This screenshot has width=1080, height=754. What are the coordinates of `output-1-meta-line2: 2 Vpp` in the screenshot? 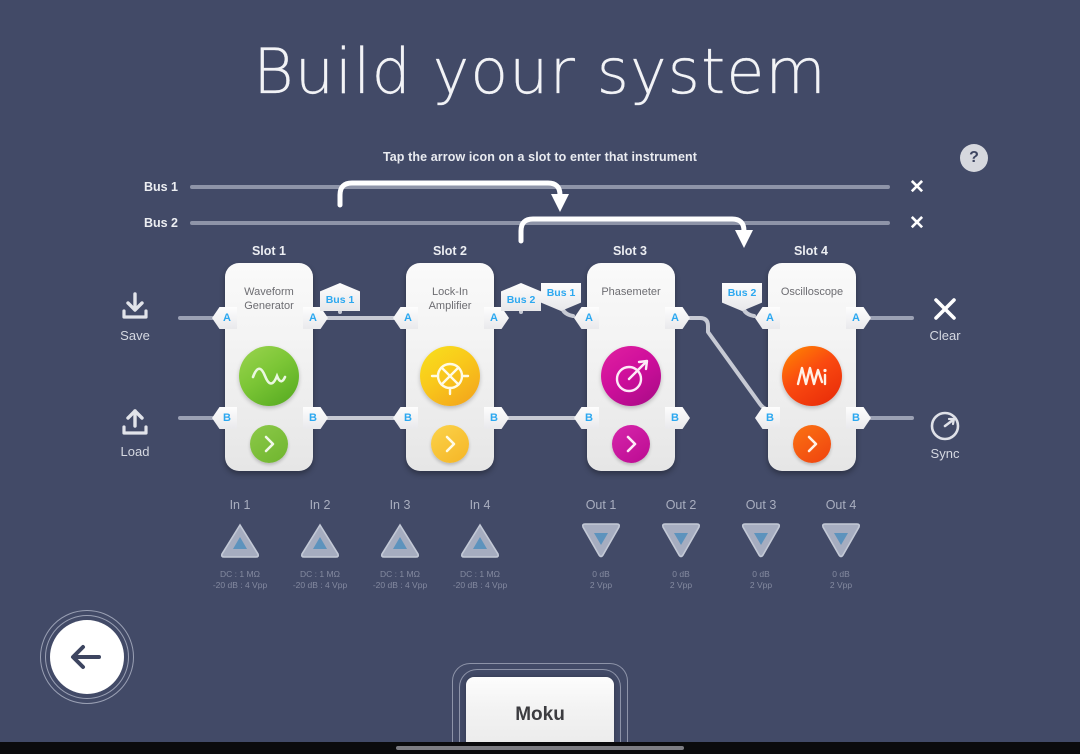 It's located at (601, 585).